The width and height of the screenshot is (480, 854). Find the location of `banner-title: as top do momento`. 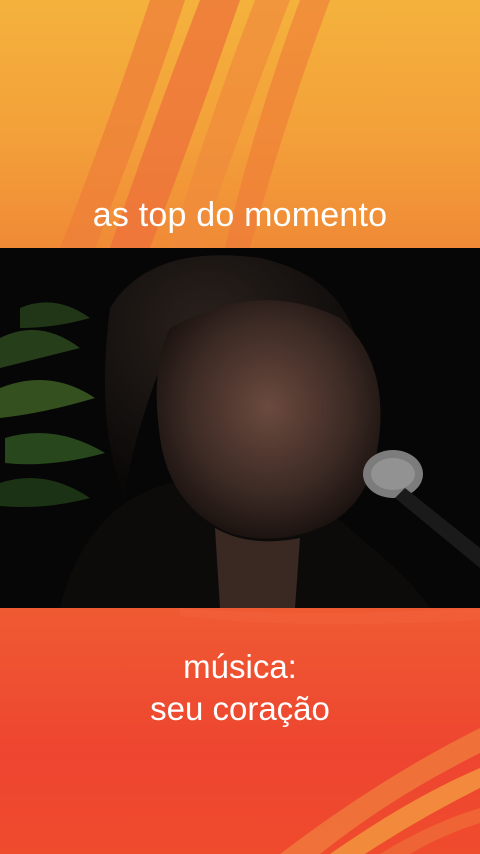

banner-title: as top do momento is located at coordinates (240, 215).